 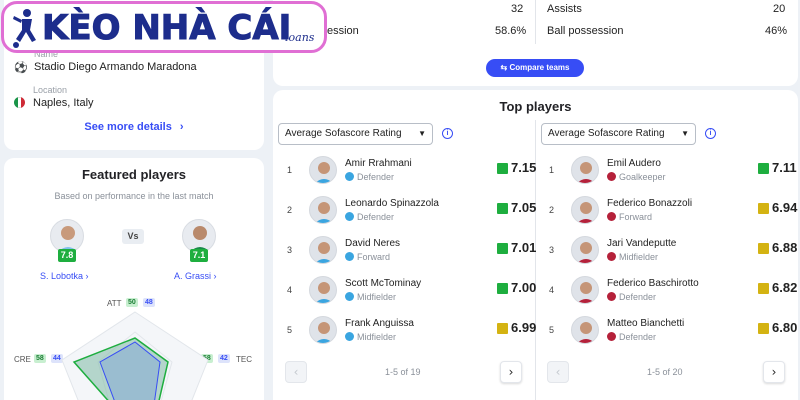 I want to click on player-rating: 6.80, so click(x=785, y=327).